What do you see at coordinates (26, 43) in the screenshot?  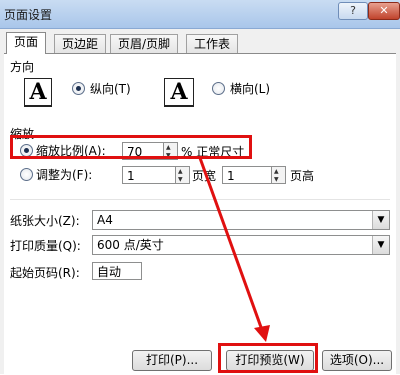 I see `tab-page: 页面` at bounding box center [26, 43].